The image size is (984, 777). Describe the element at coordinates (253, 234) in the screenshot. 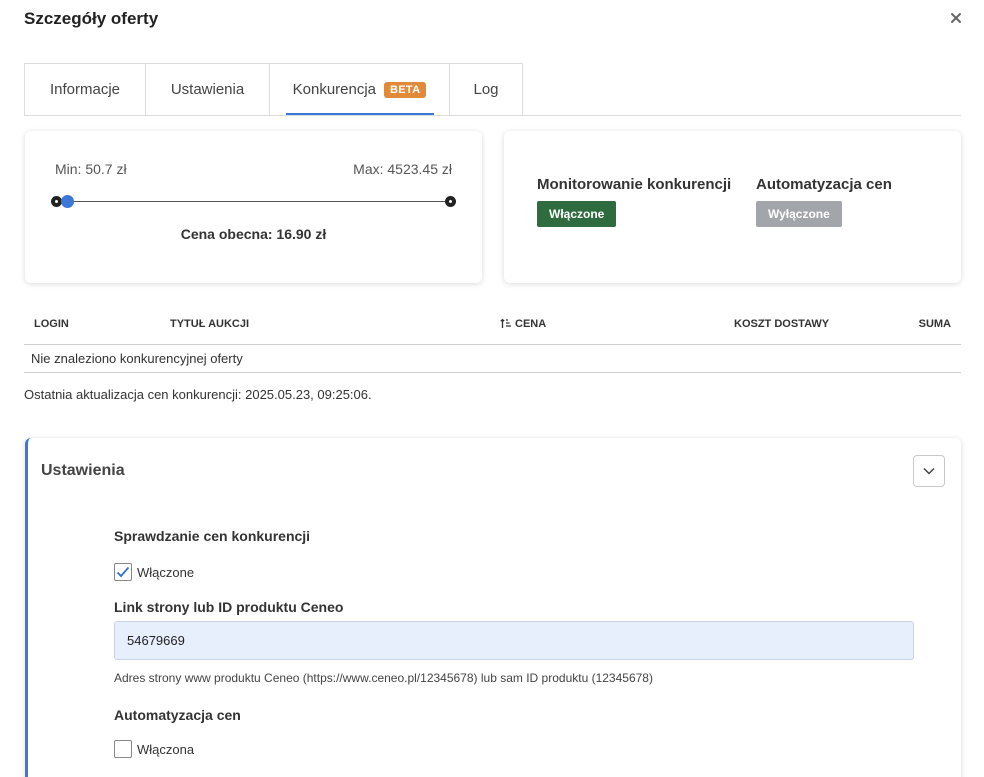

I see `current-price-label: Cena obecna: 16.90 zł` at that location.